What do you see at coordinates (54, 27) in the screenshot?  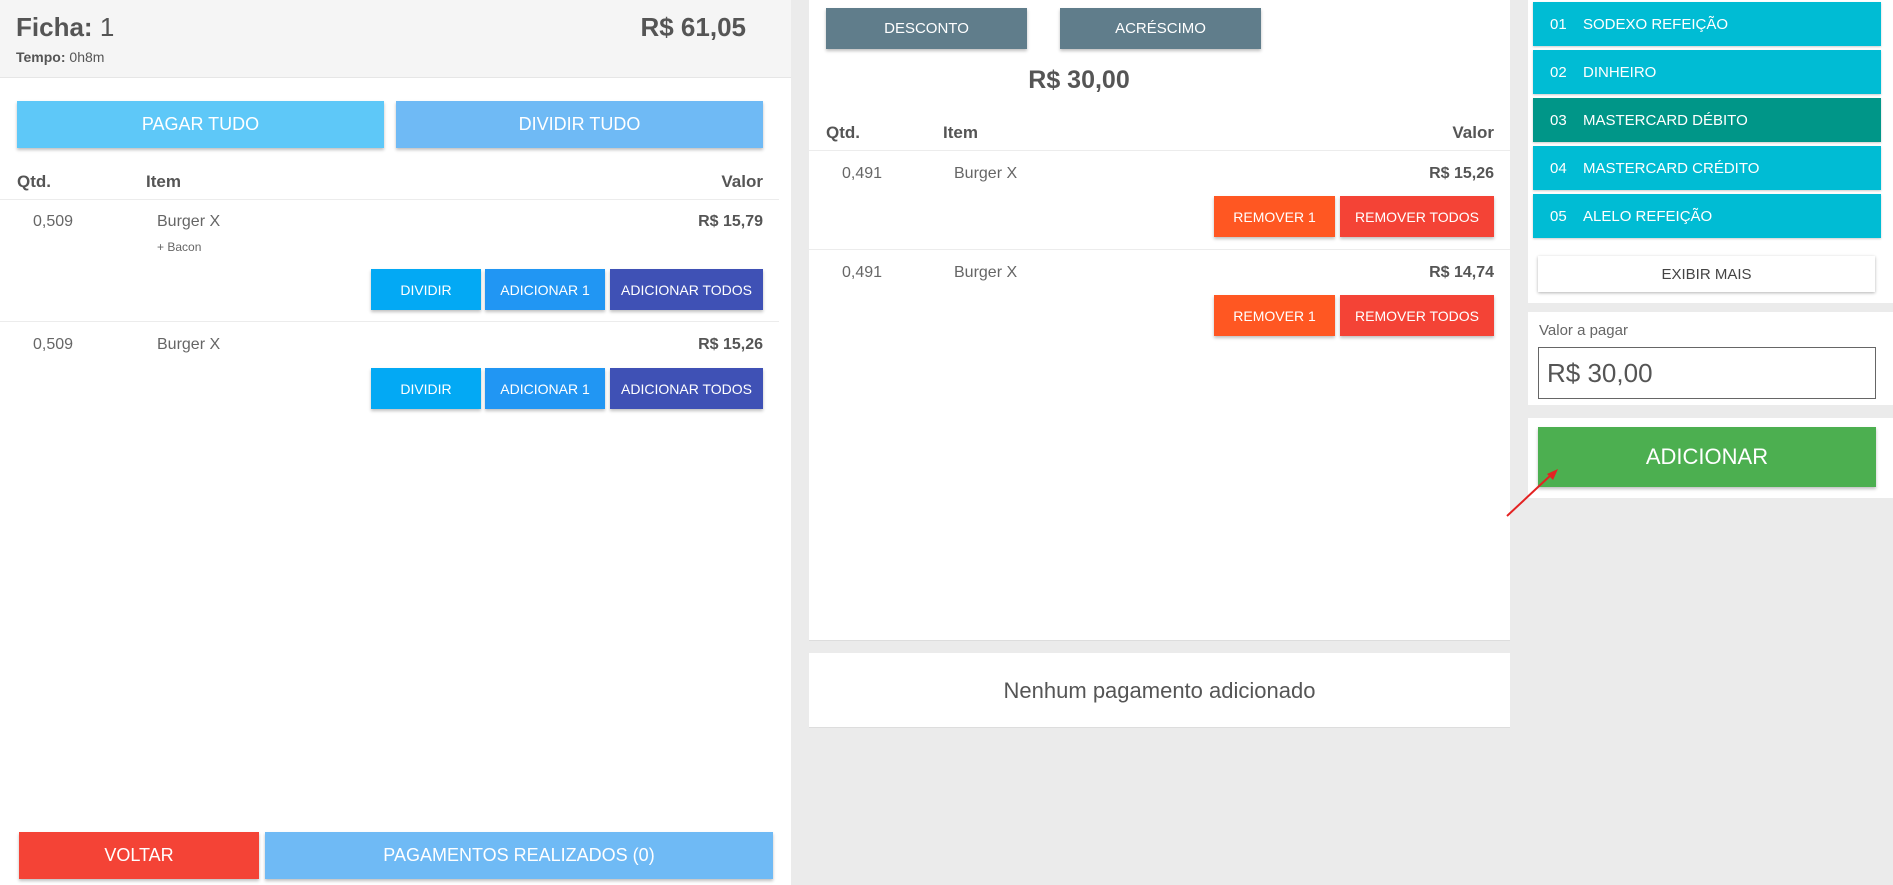 I see `ficha-label: Ficha:` at bounding box center [54, 27].